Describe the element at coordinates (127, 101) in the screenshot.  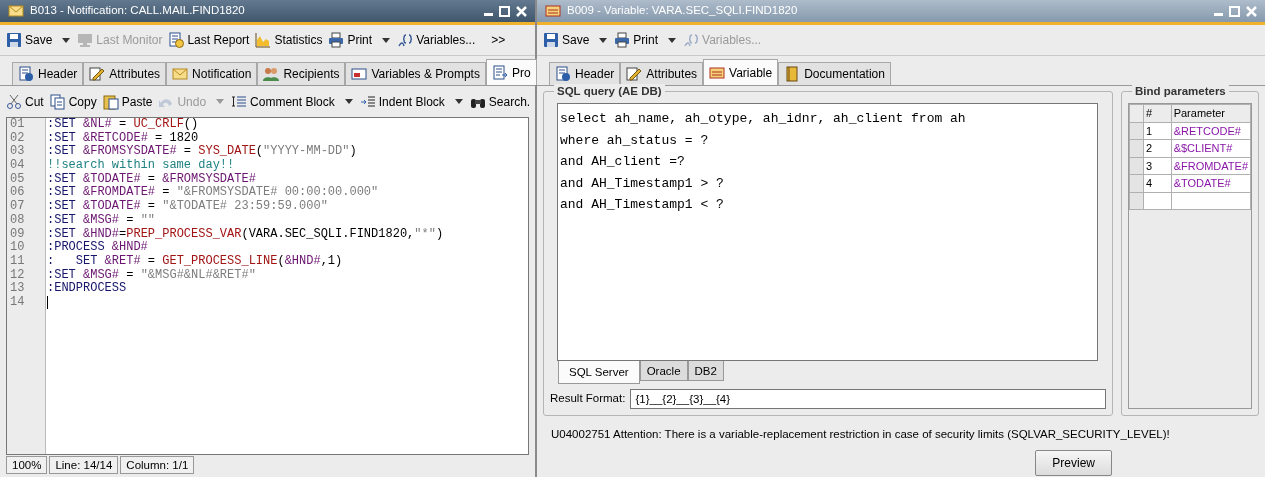
I see `toolbar-button: Paste` at that location.